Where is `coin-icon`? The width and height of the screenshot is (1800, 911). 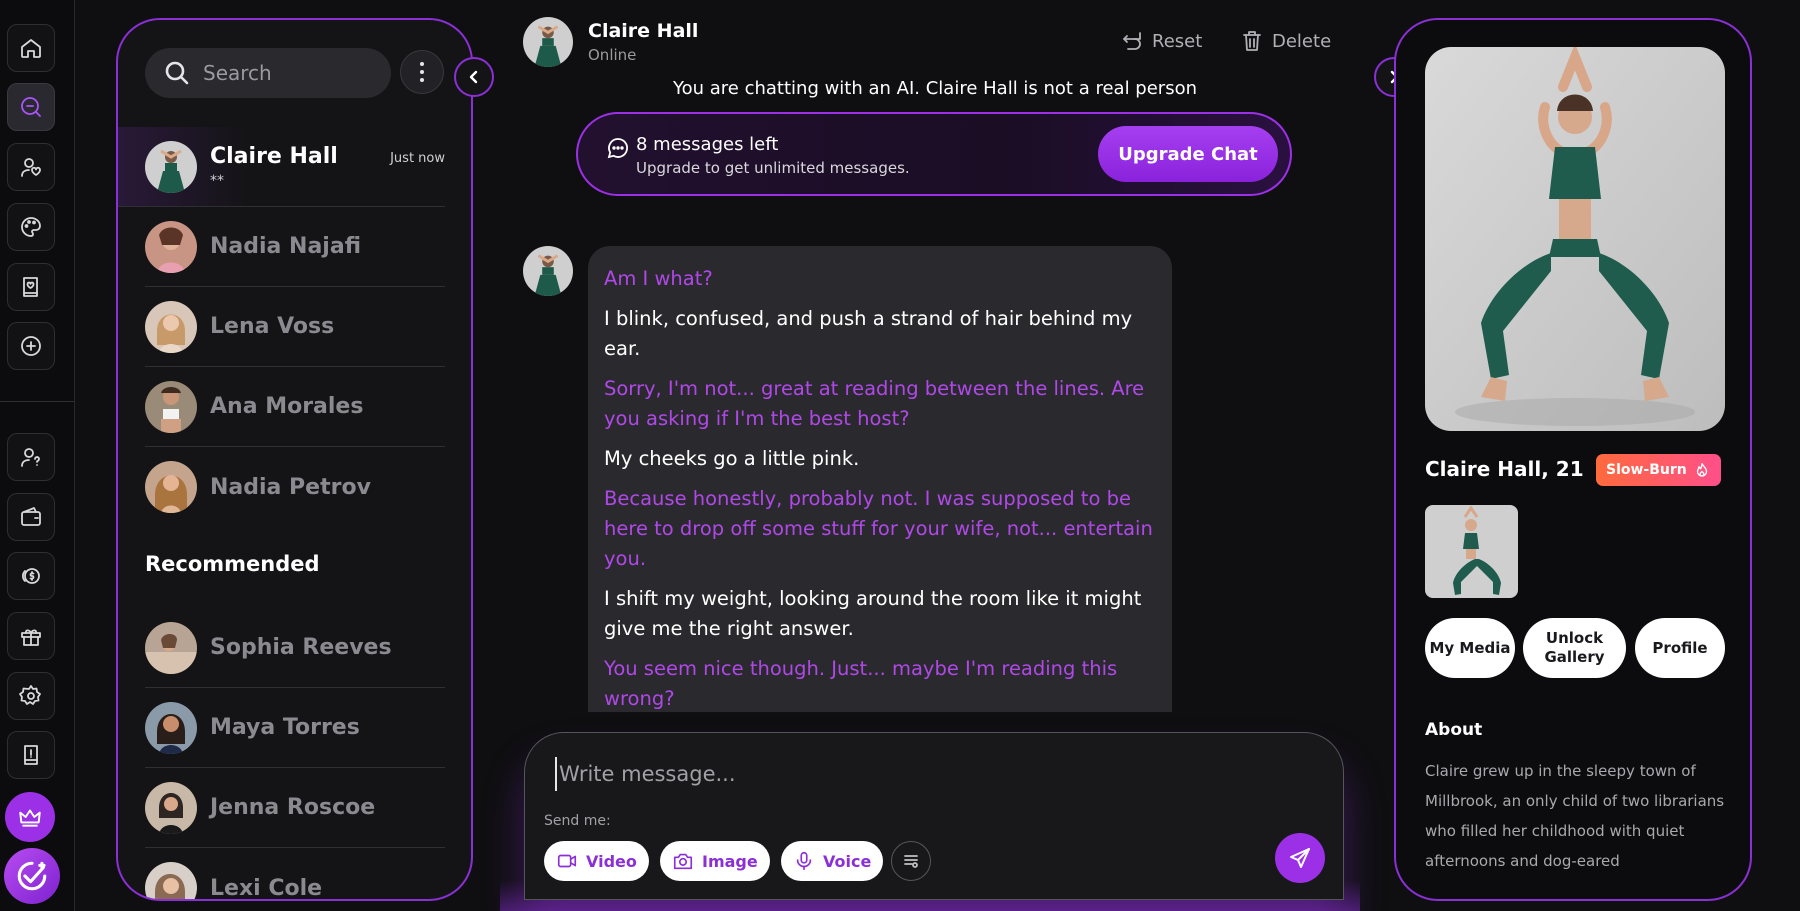
coin-icon is located at coordinates (31, 576).